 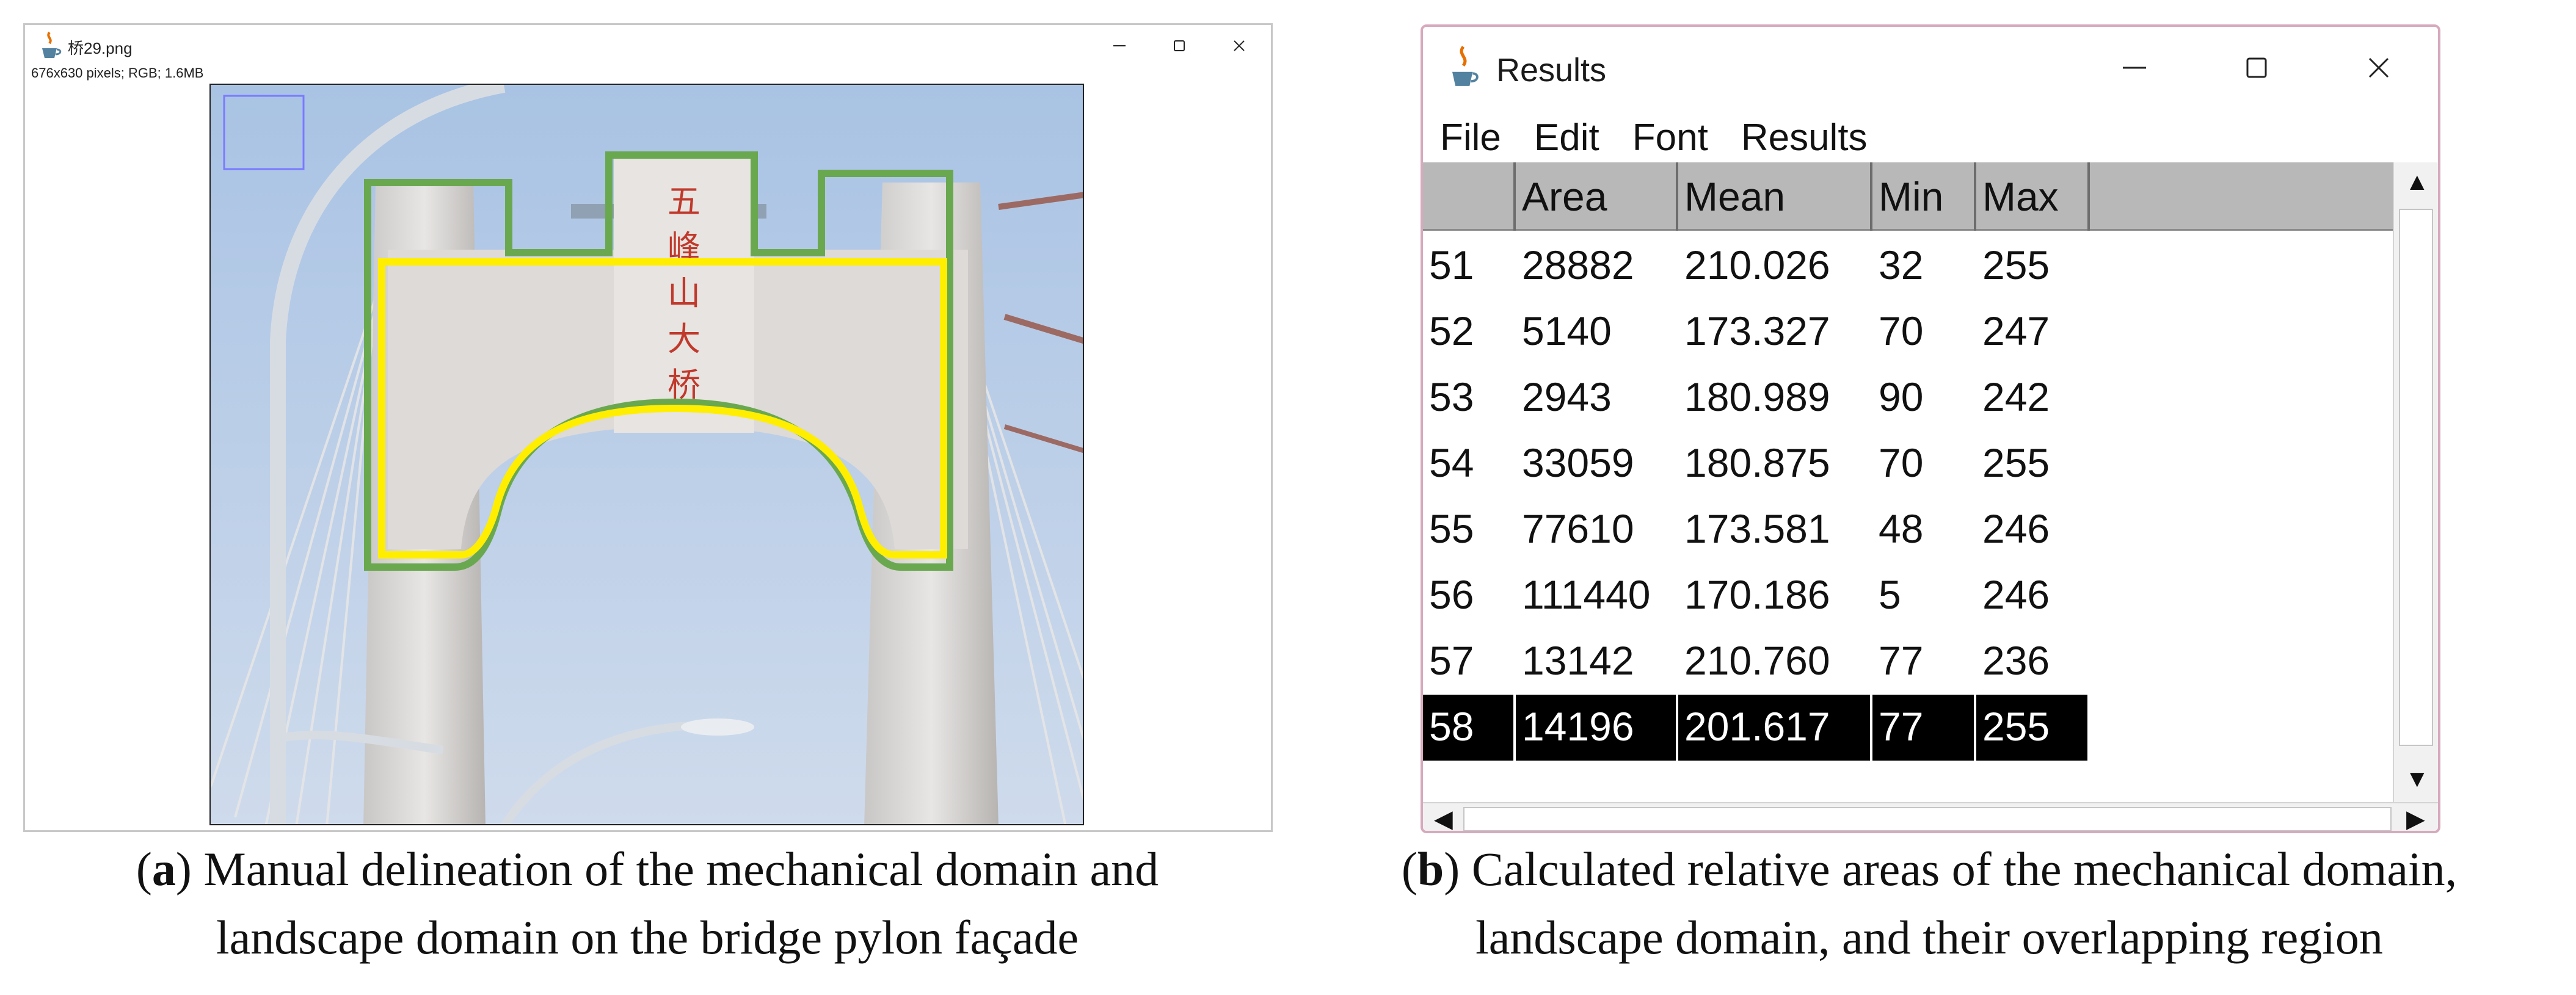 I want to click on menu-bar: File Edit Font Results, so click(x=1930, y=137).